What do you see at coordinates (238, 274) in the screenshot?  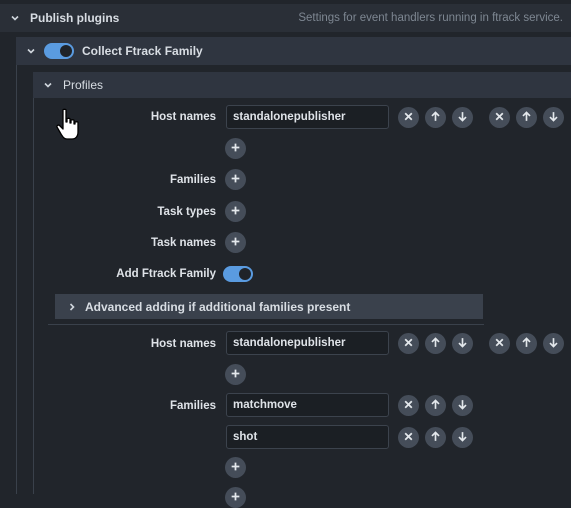 I see `add-ftrack-family-toggle` at bounding box center [238, 274].